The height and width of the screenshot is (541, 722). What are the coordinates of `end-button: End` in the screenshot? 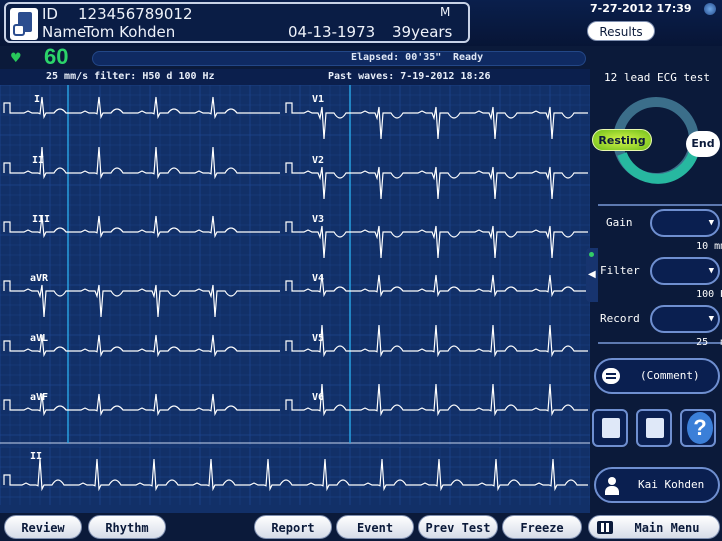 It's located at (703, 144).